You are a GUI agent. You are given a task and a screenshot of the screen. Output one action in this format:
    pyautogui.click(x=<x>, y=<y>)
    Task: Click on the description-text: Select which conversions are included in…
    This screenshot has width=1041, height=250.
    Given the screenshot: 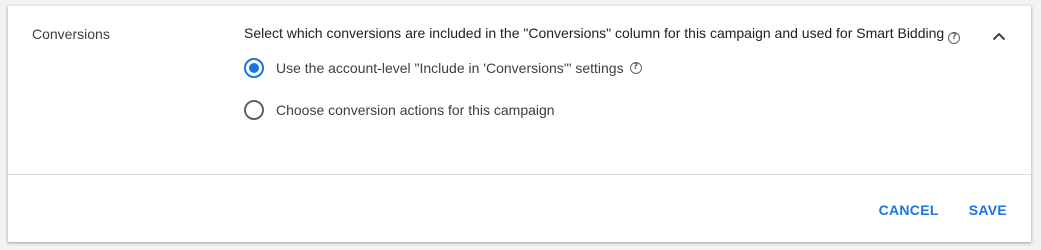 What is the action you would take?
    pyautogui.click(x=594, y=33)
    